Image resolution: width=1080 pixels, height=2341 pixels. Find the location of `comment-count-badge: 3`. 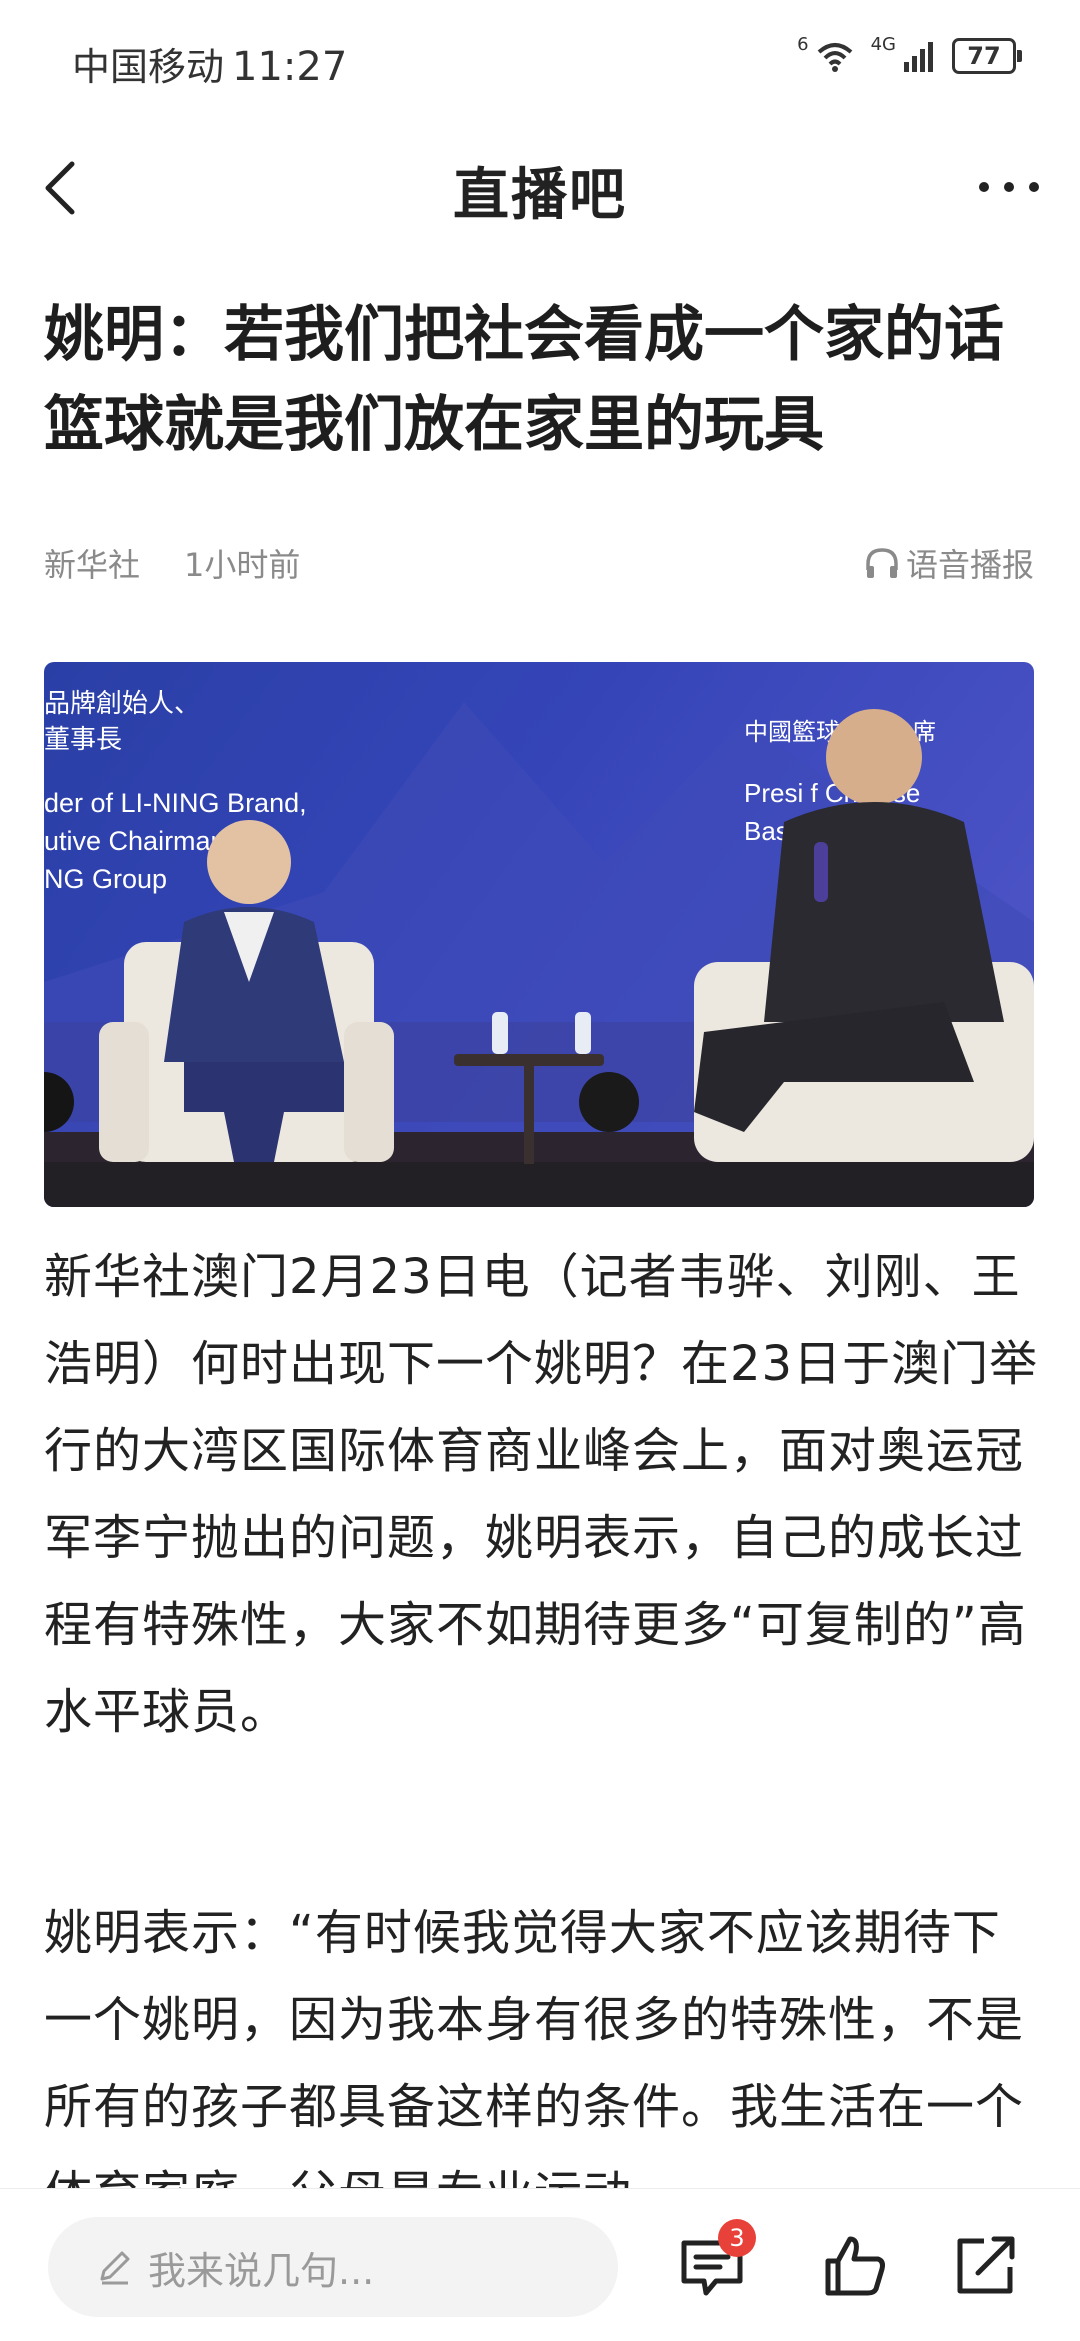

comment-count-badge: 3 is located at coordinates (737, 2238).